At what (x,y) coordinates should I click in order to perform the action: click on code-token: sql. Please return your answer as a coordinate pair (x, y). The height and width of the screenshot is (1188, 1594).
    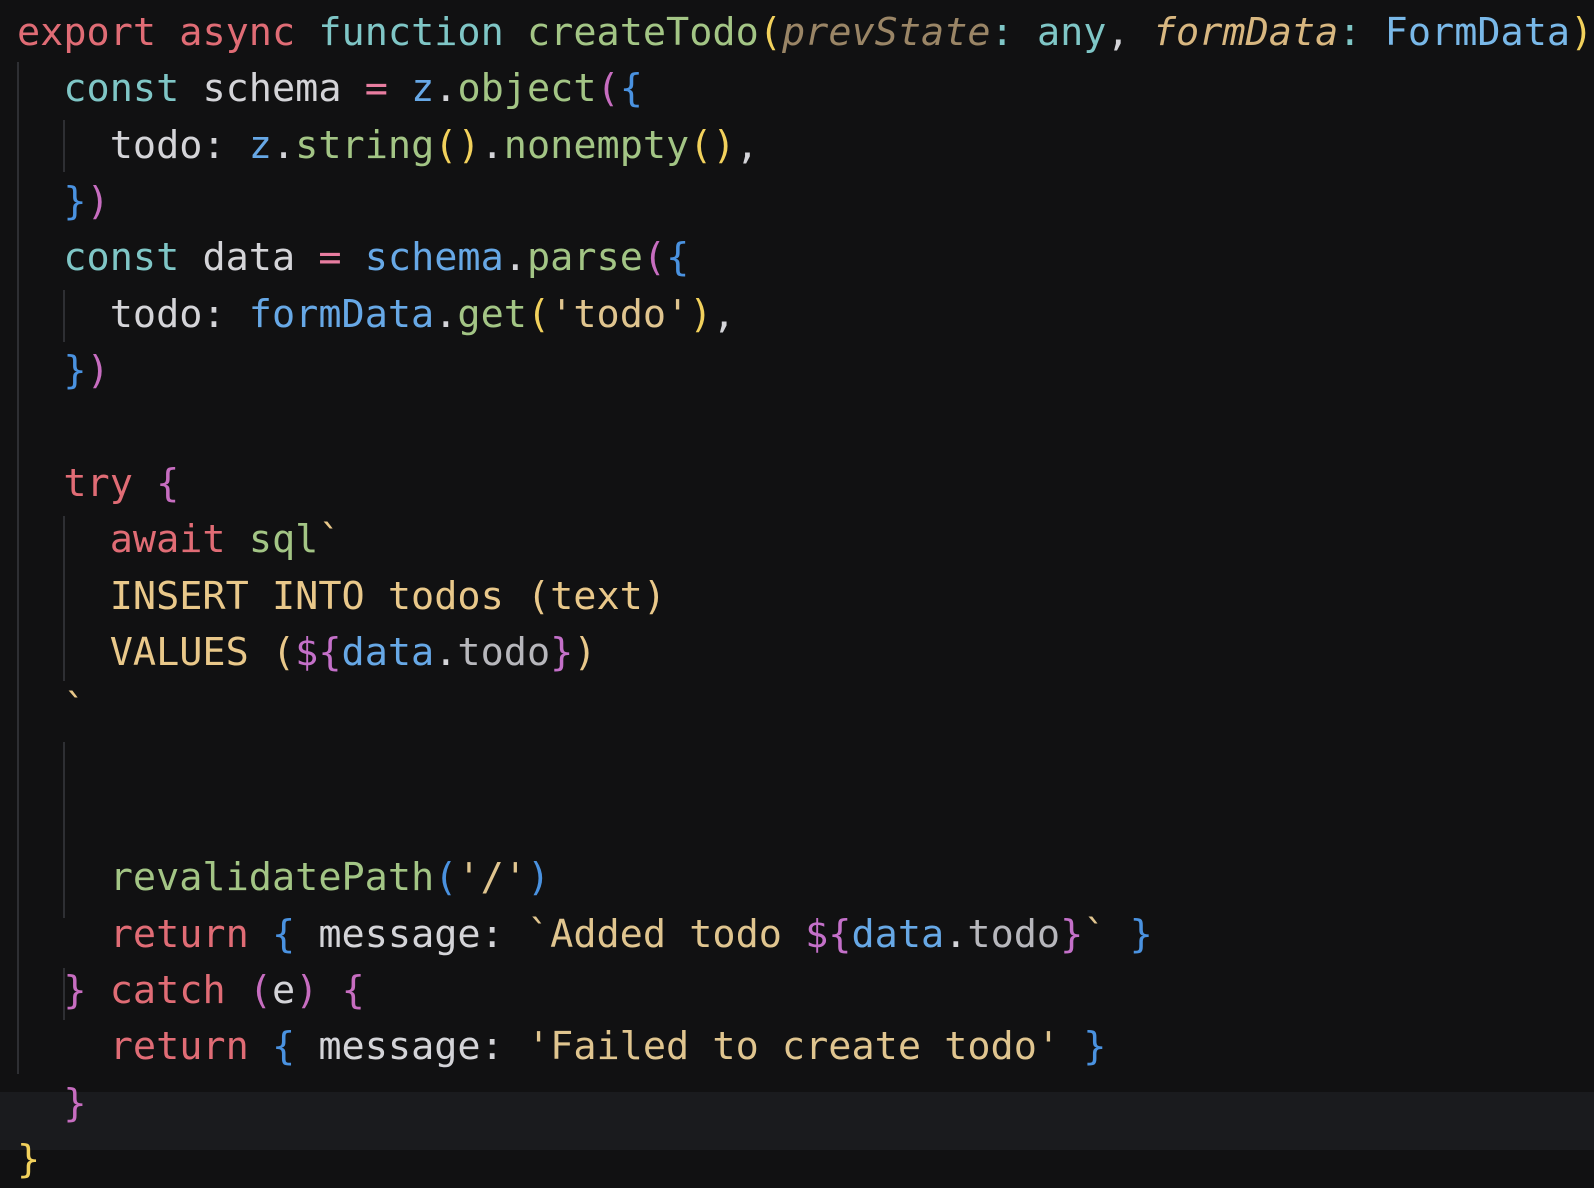
    Looking at the image, I should click on (283, 540).